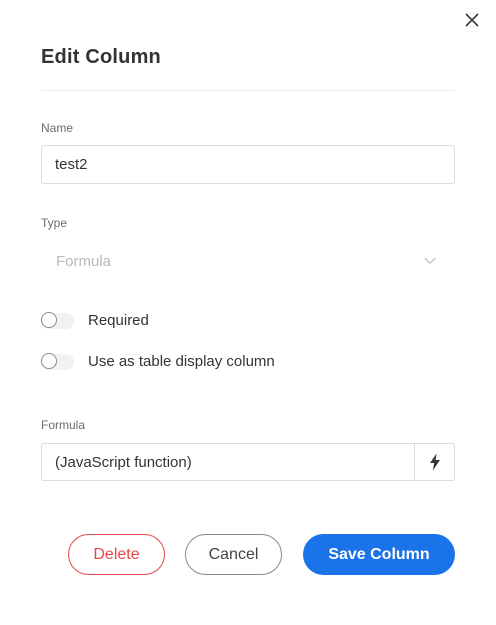 The image size is (496, 625). I want to click on formula-editor-button, so click(434, 462).